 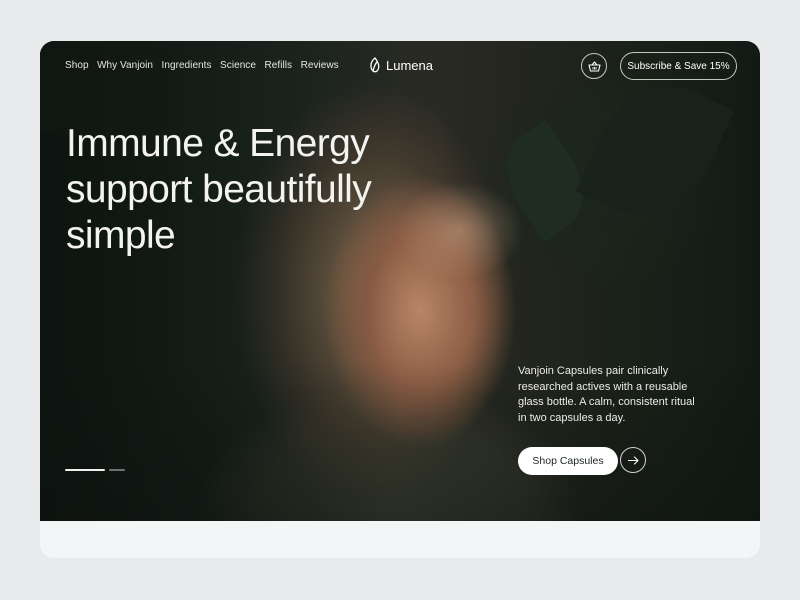 I want to click on shop-capsules-button: Shop Capsules, so click(x=568, y=461).